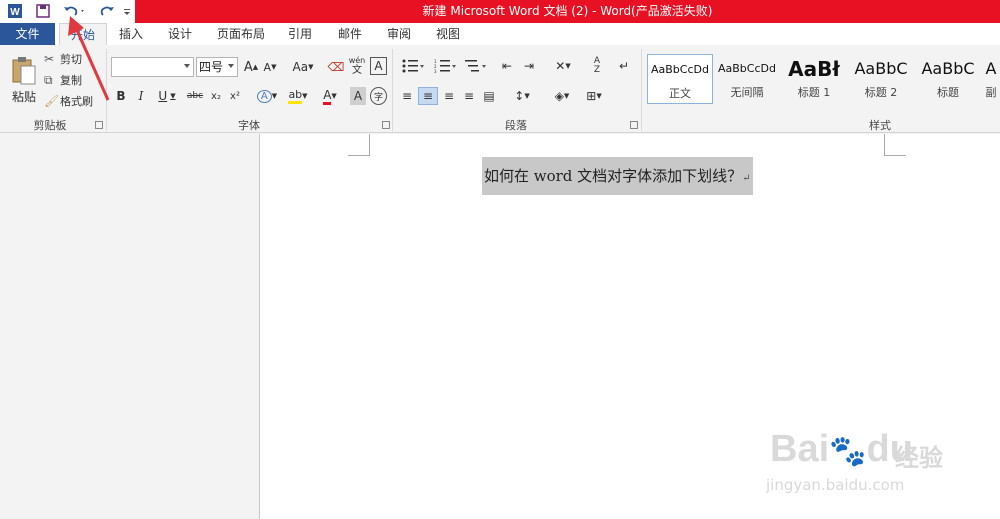 The height and width of the screenshot is (519, 1000). Describe the element at coordinates (180, 34) in the screenshot. I see `tab-design: 设计` at that location.